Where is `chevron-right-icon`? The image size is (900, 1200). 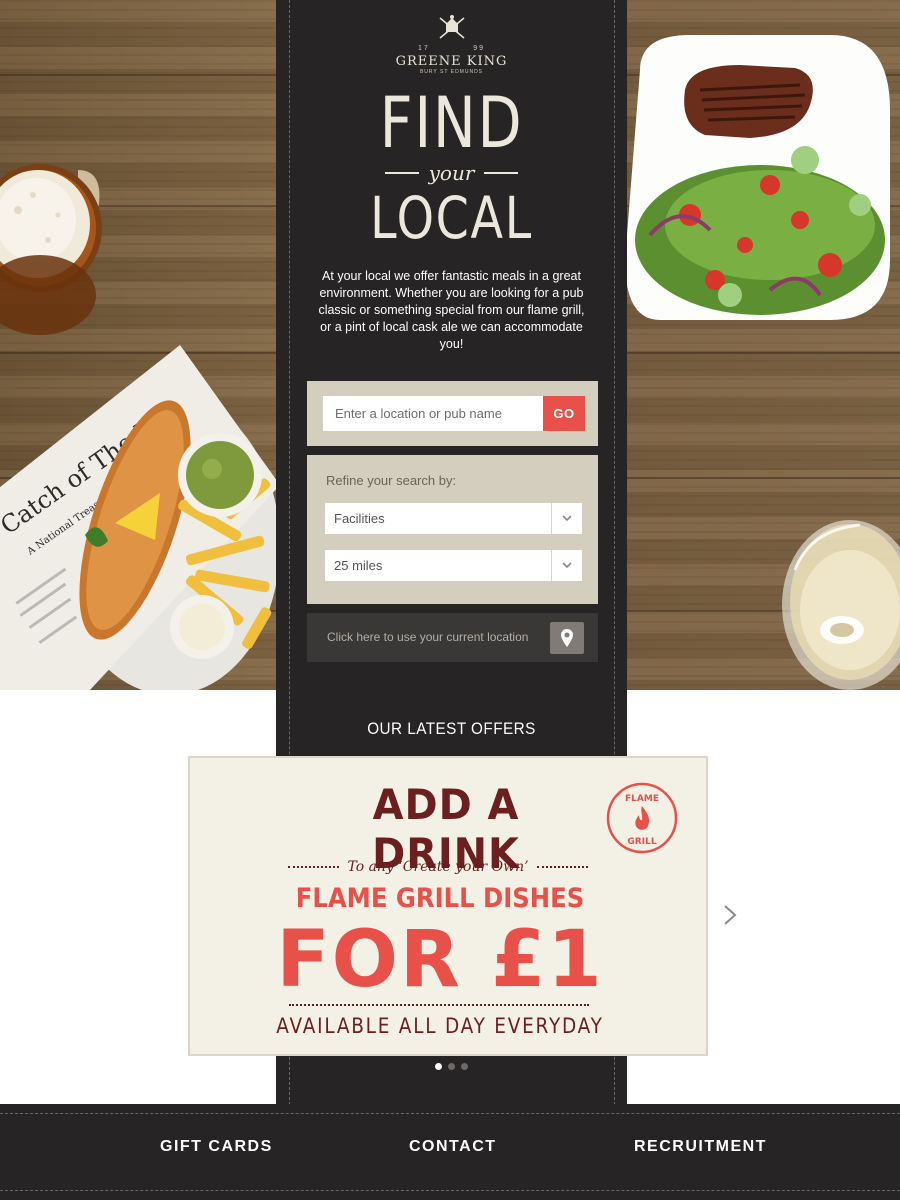
chevron-right-icon is located at coordinates (730, 915).